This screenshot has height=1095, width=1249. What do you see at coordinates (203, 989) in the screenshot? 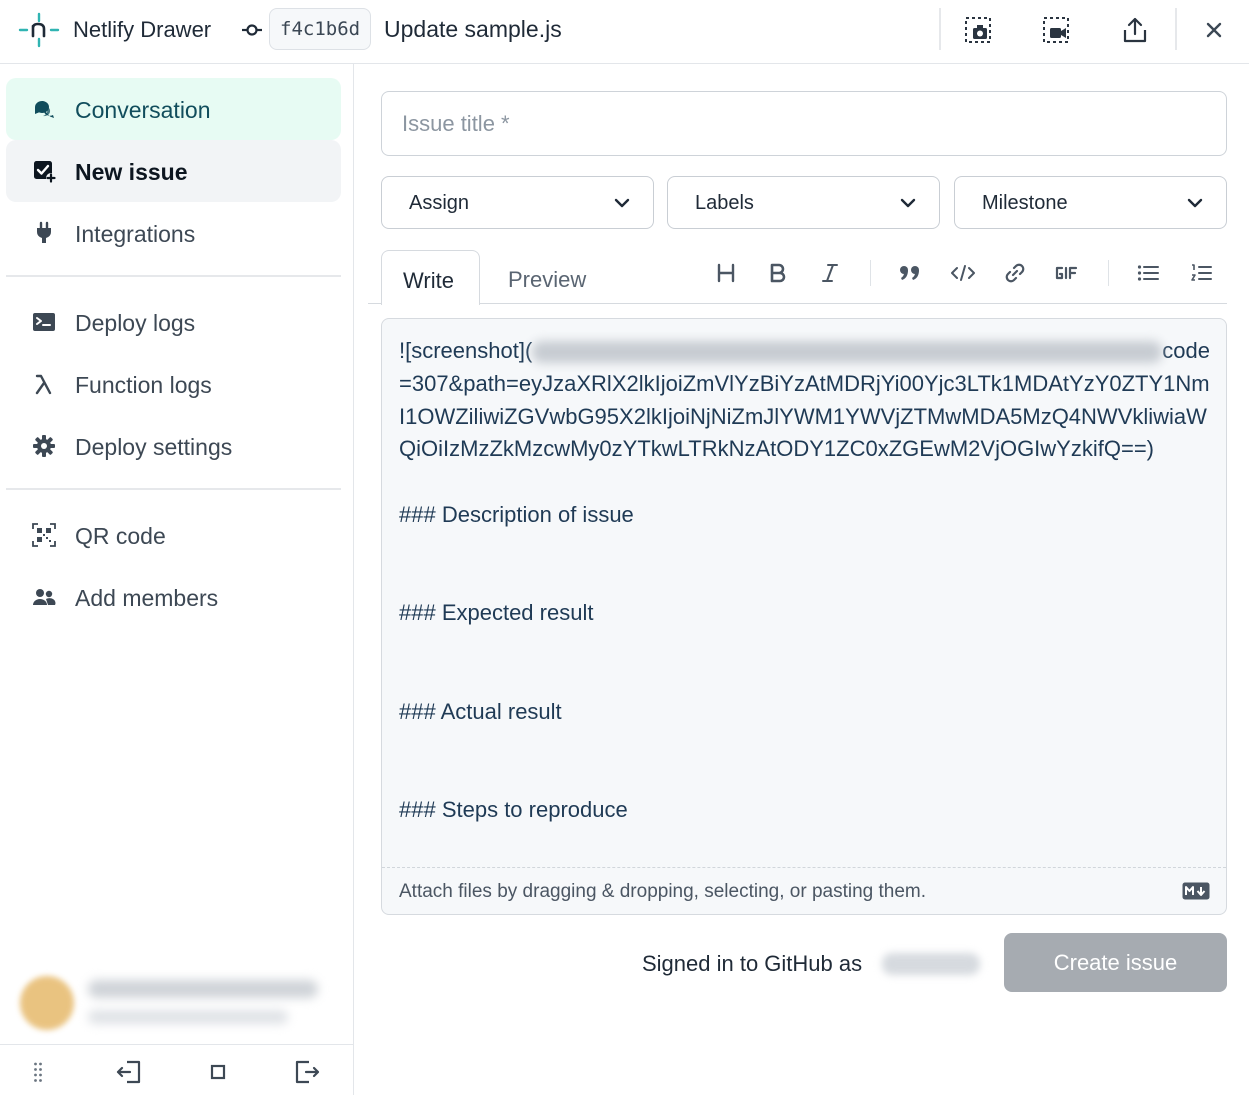
I see `redacted-user-name` at bounding box center [203, 989].